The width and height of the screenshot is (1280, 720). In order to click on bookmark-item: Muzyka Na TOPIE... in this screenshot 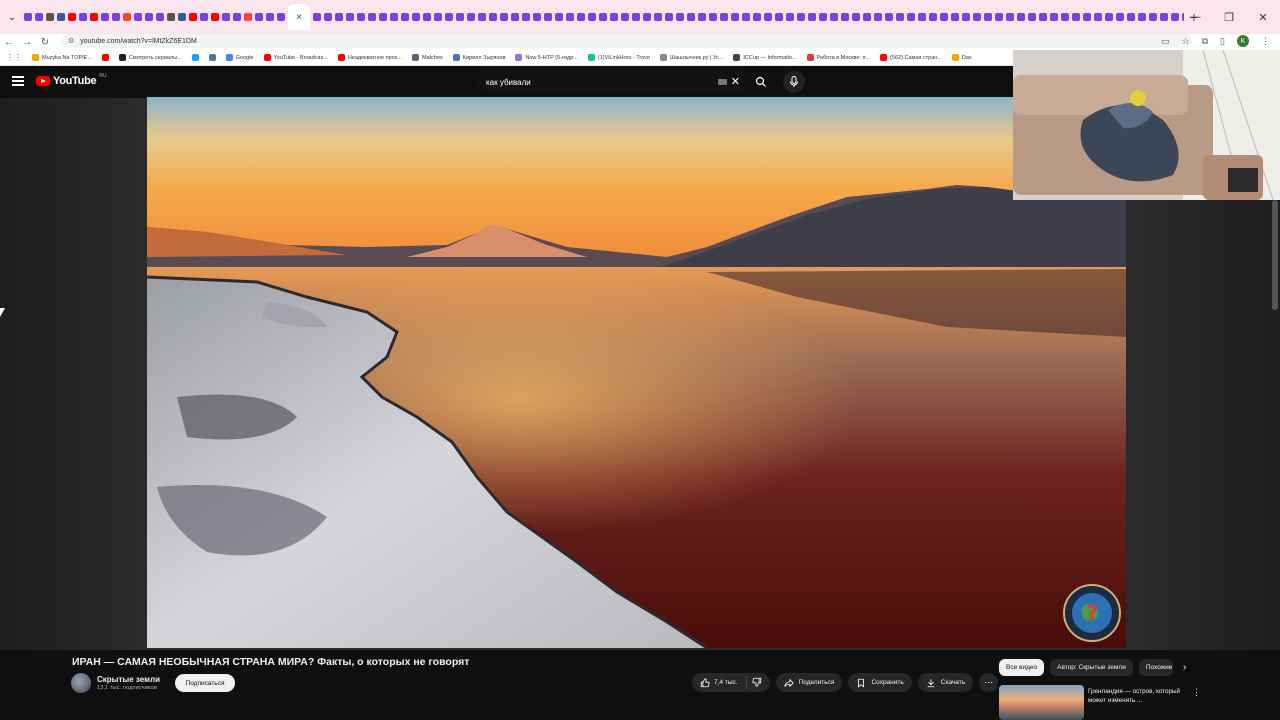, I will do `click(62, 57)`.